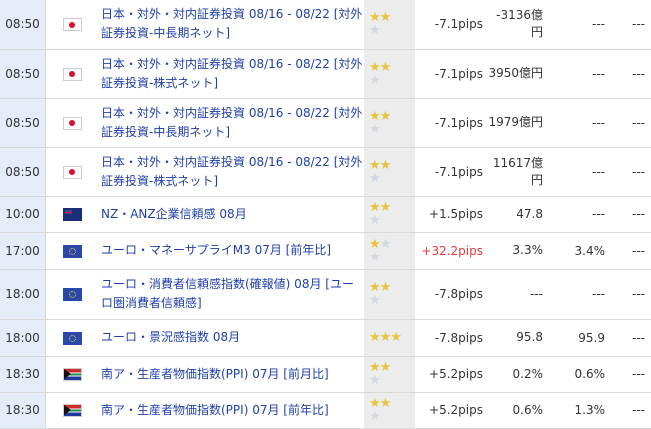 The width and height of the screenshot is (651, 429). Describe the element at coordinates (215, 410) in the screenshot. I see `event-title-link: 南ア・生産者物価指数(PPI) 07月 [前年比]` at that location.